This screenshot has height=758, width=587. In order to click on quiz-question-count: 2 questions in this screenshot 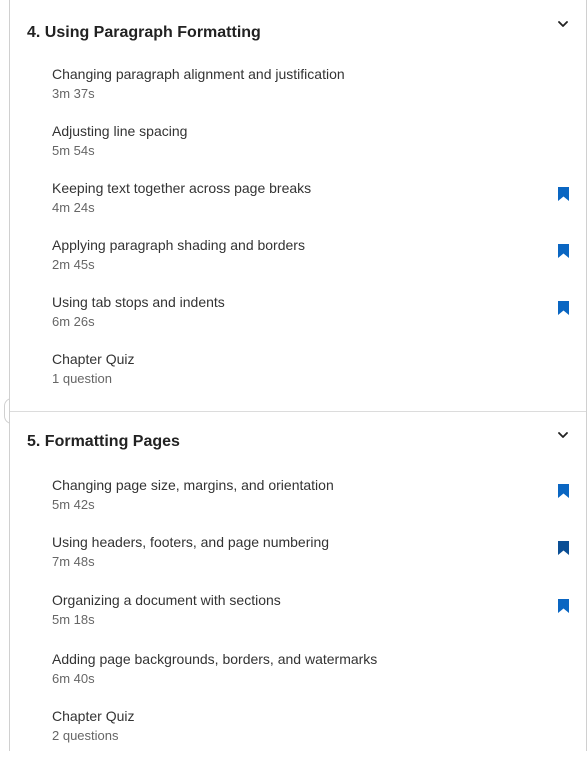, I will do `click(85, 735)`.